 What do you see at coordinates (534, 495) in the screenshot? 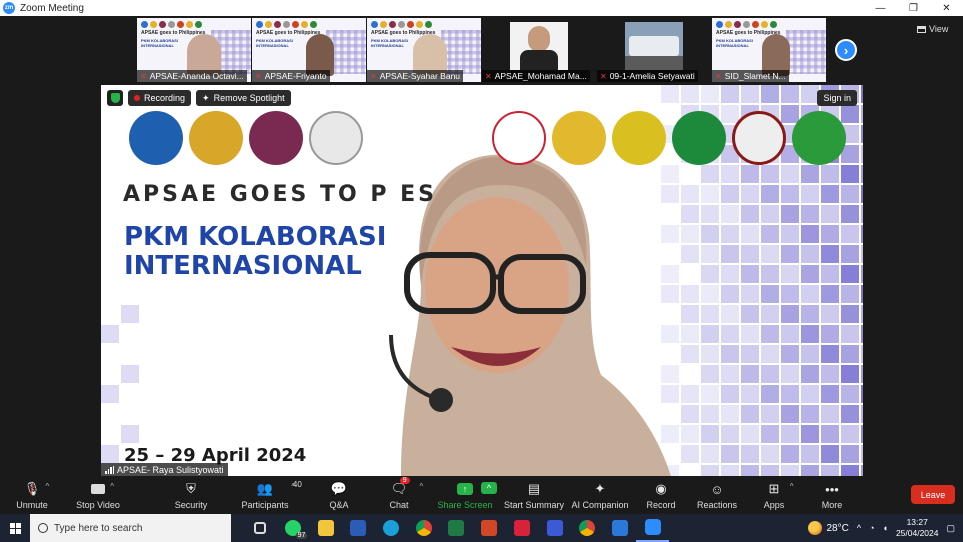
I see `start-summary-button: ▤ Start Summary` at bounding box center [534, 495].